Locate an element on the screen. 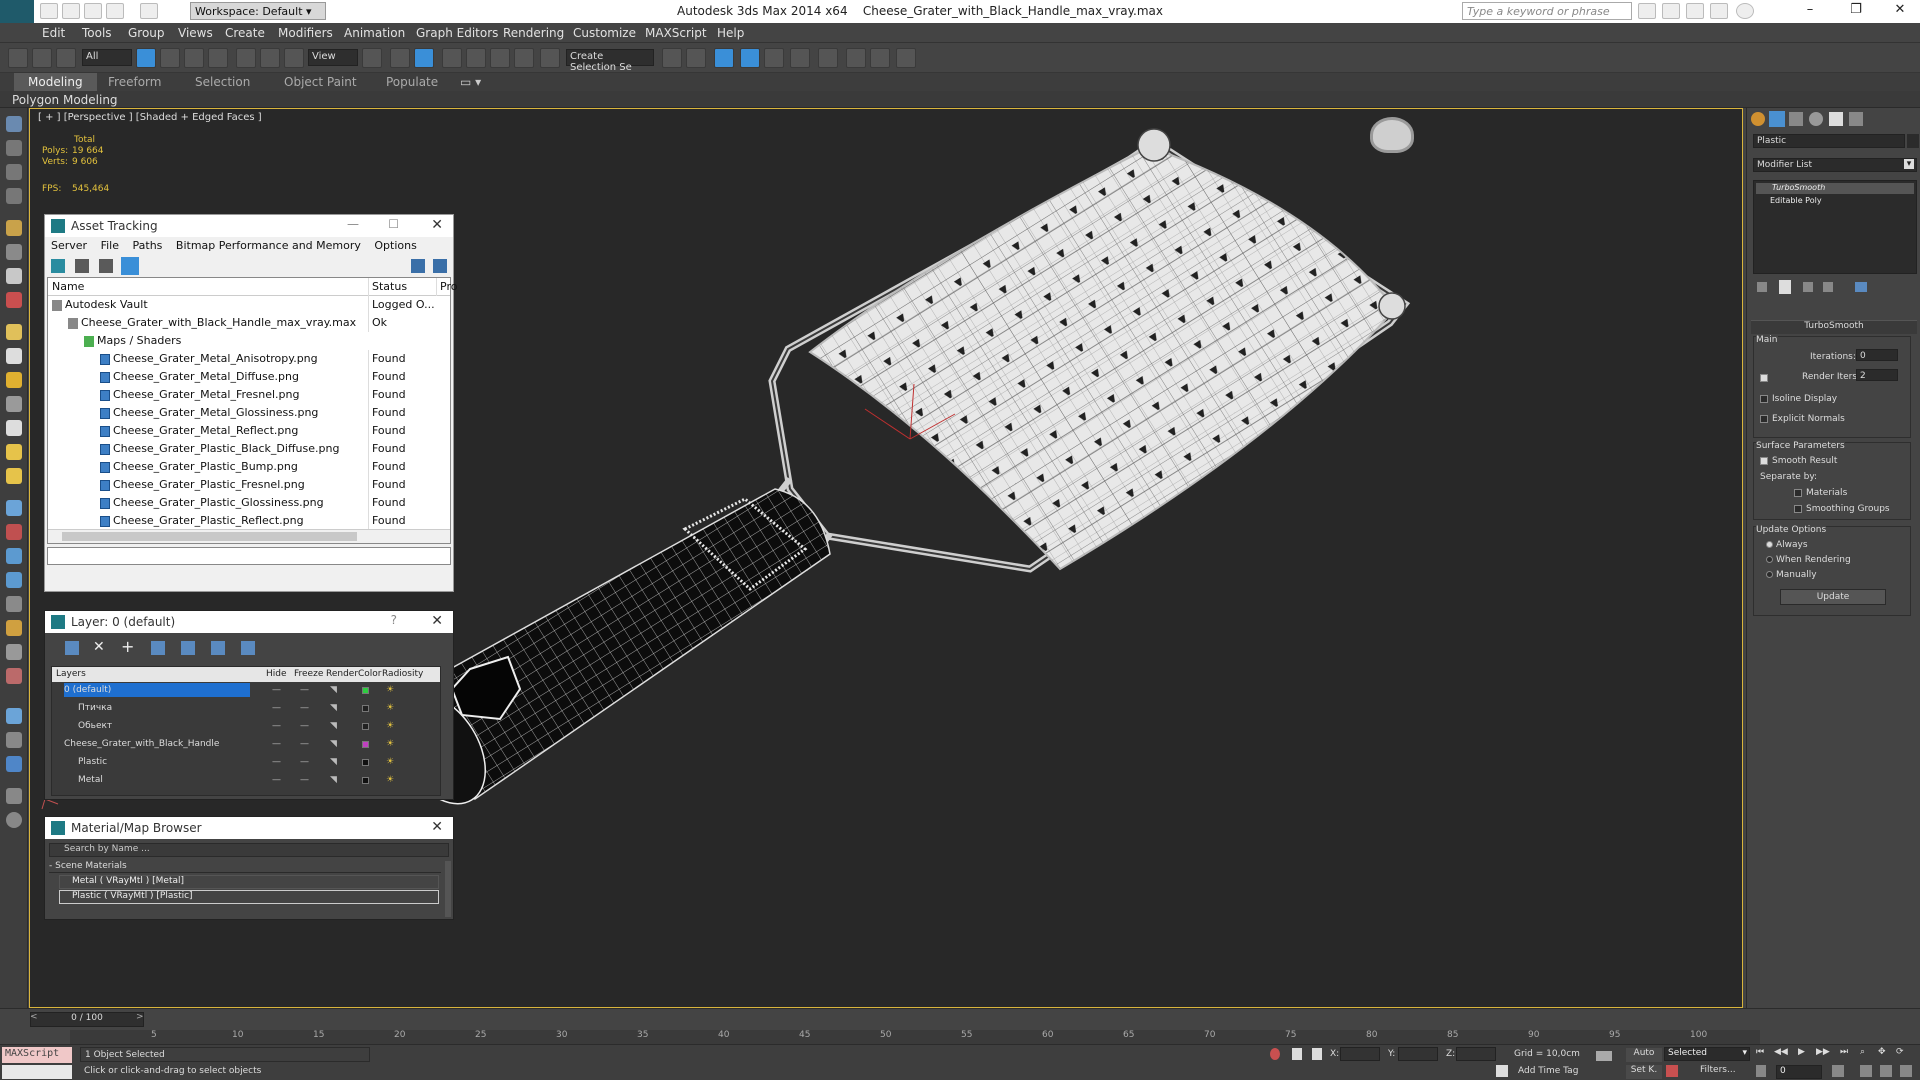 The height and width of the screenshot is (1080, 1920). maximize-button: ☐ is located at coordinates (393, 224).